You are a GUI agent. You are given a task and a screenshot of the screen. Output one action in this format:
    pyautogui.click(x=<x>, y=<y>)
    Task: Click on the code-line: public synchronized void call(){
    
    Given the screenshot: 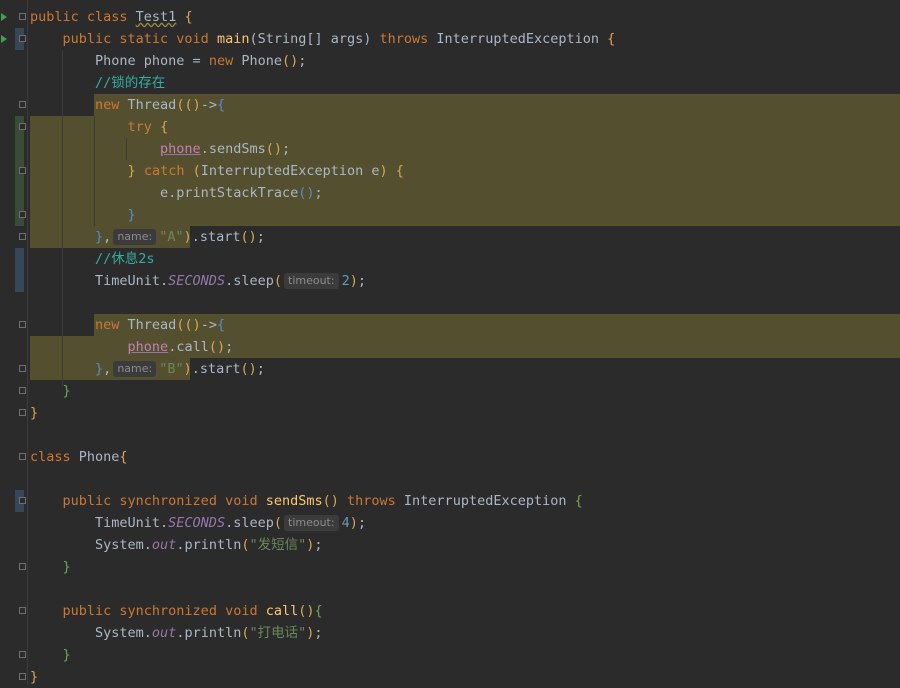 What is the action you would take?
    pyautogui.click(x=176, y=611)
    